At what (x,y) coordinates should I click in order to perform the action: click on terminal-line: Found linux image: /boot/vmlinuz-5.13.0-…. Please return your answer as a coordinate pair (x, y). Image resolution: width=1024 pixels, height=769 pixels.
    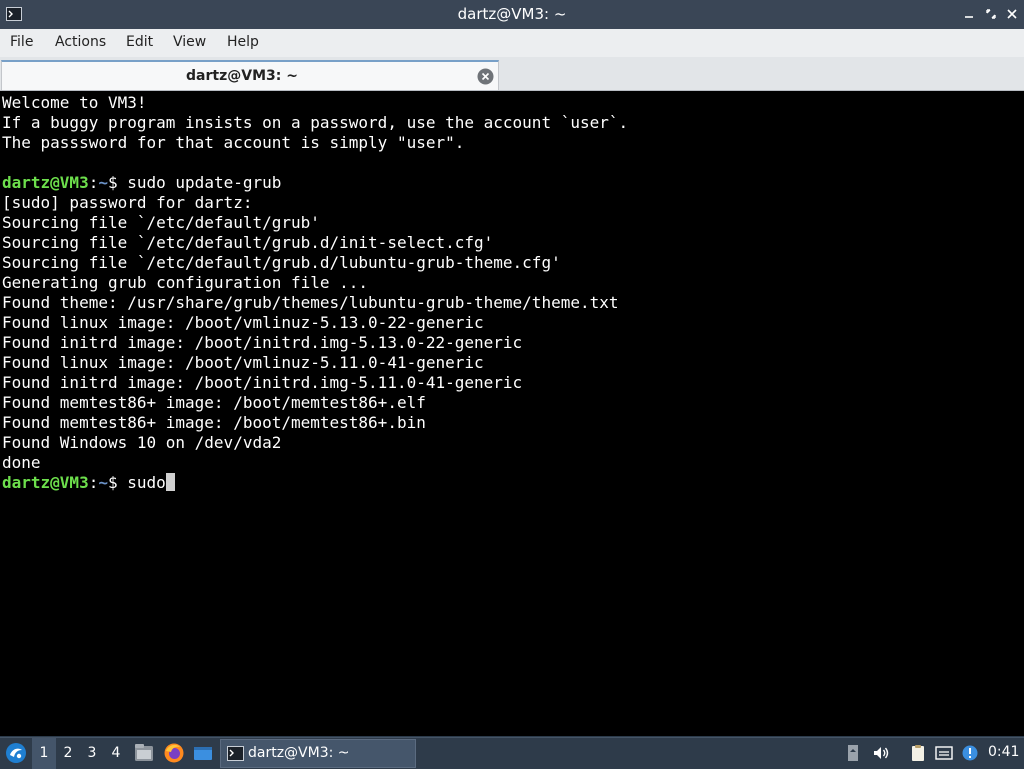
    Looking at the image, I should click on (243, 322).